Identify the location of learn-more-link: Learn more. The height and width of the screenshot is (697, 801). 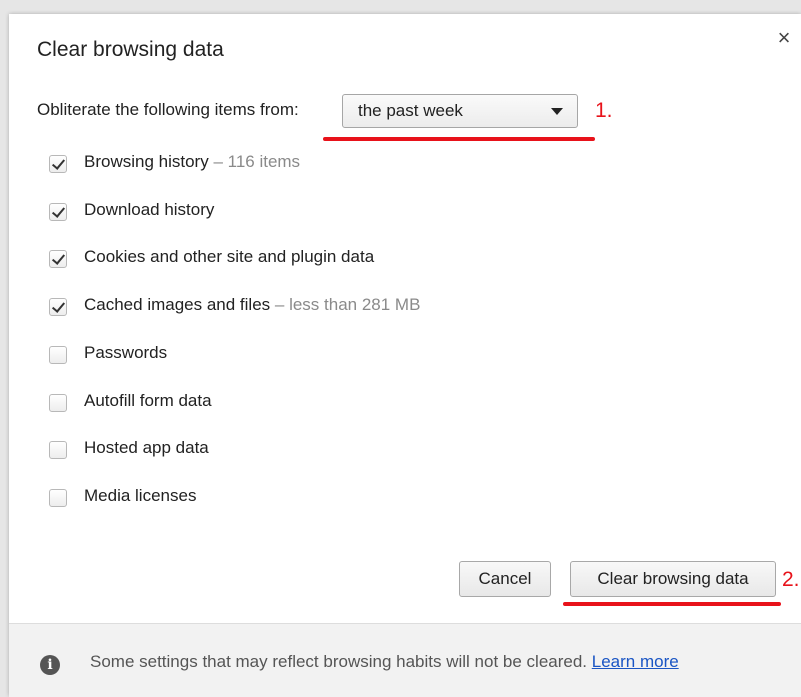
(635, 661).